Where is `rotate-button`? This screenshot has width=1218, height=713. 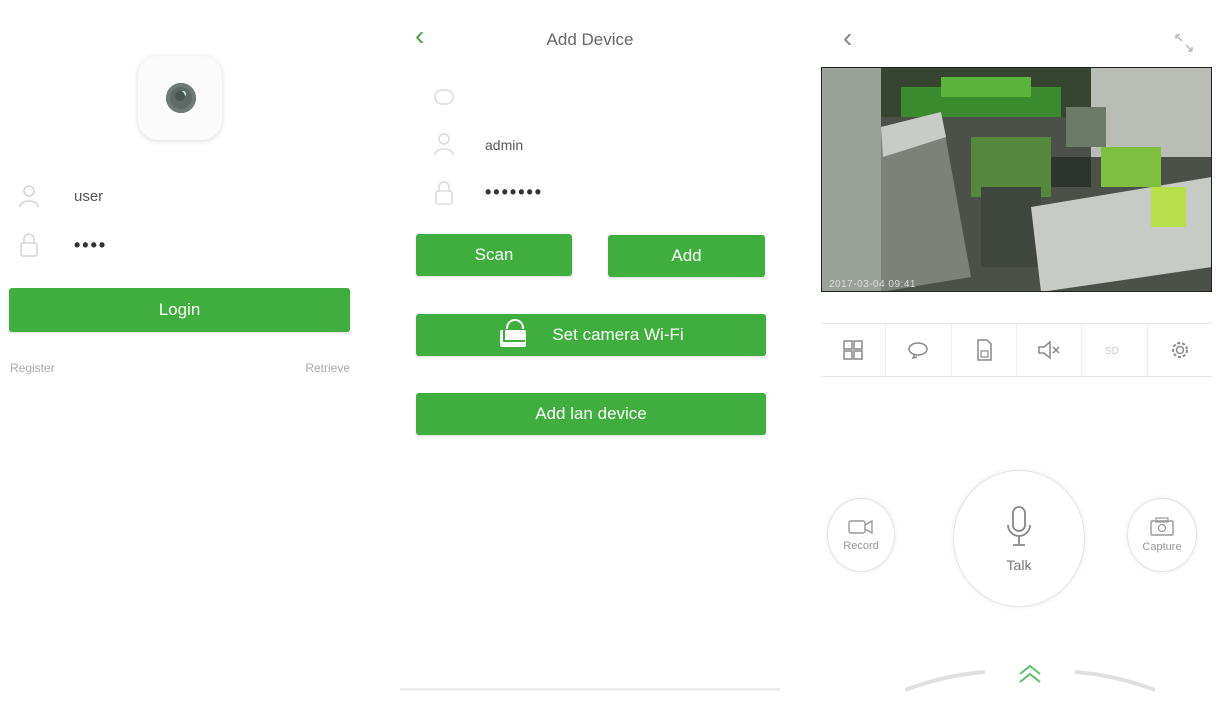 rotate-button is located at coordinates (919, 350).